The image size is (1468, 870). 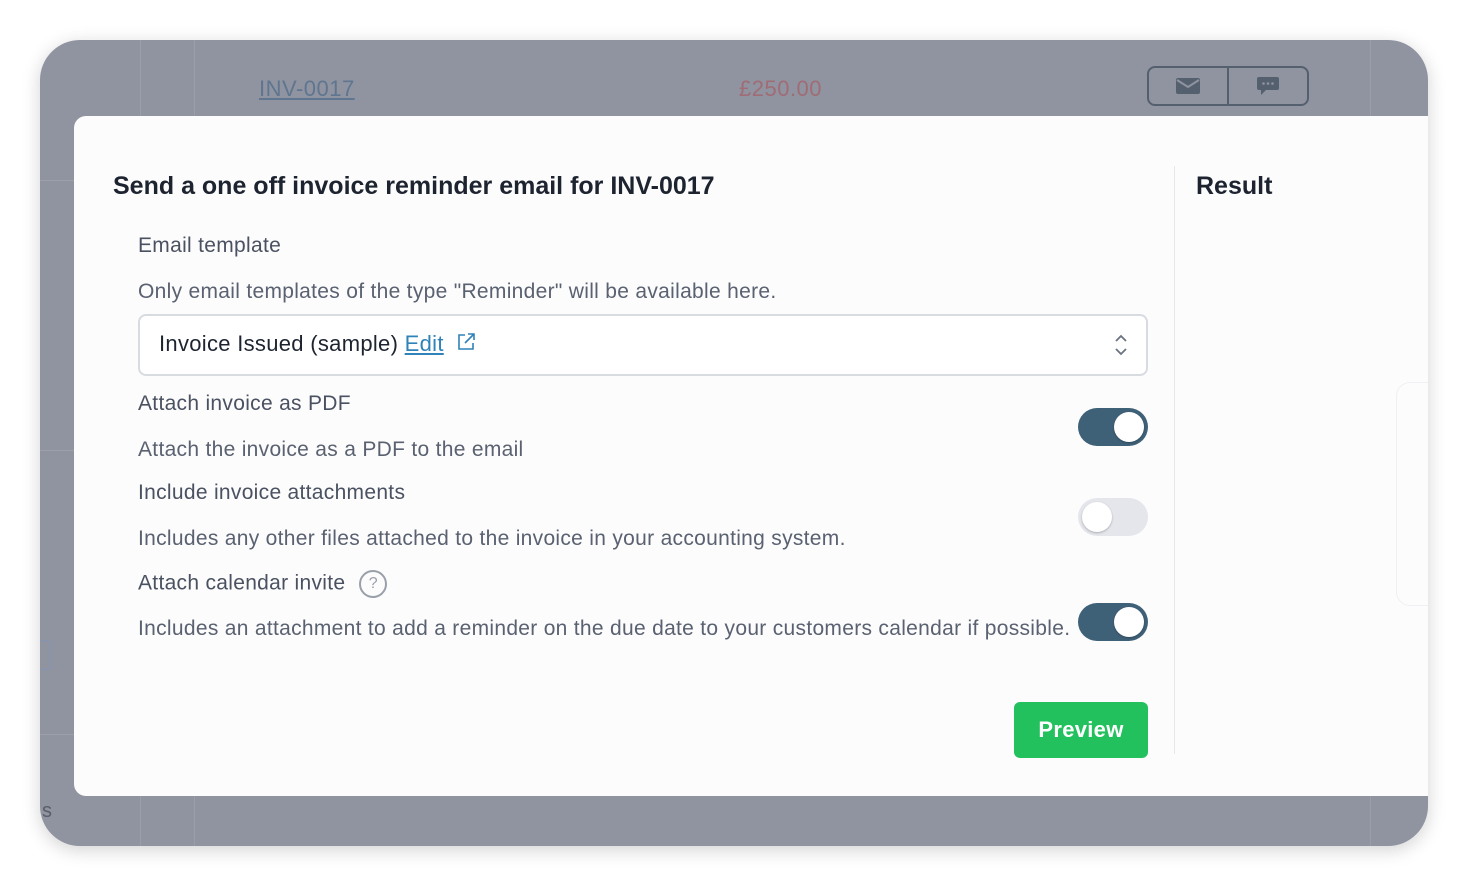 I want to click on chat-bubble-icon, so click(x=1268, y=86).